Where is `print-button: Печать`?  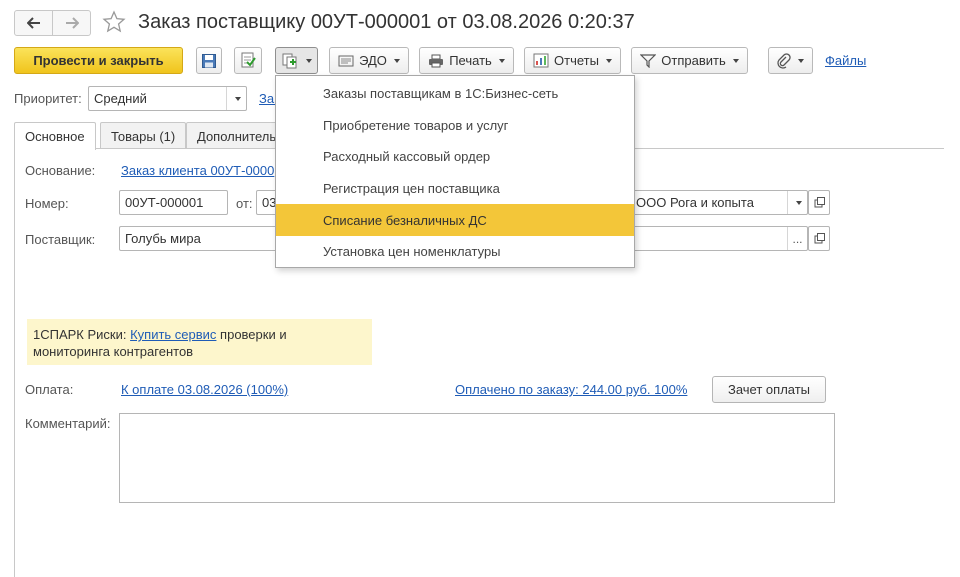 print-button: Печать is located at coordinates (466, 60).